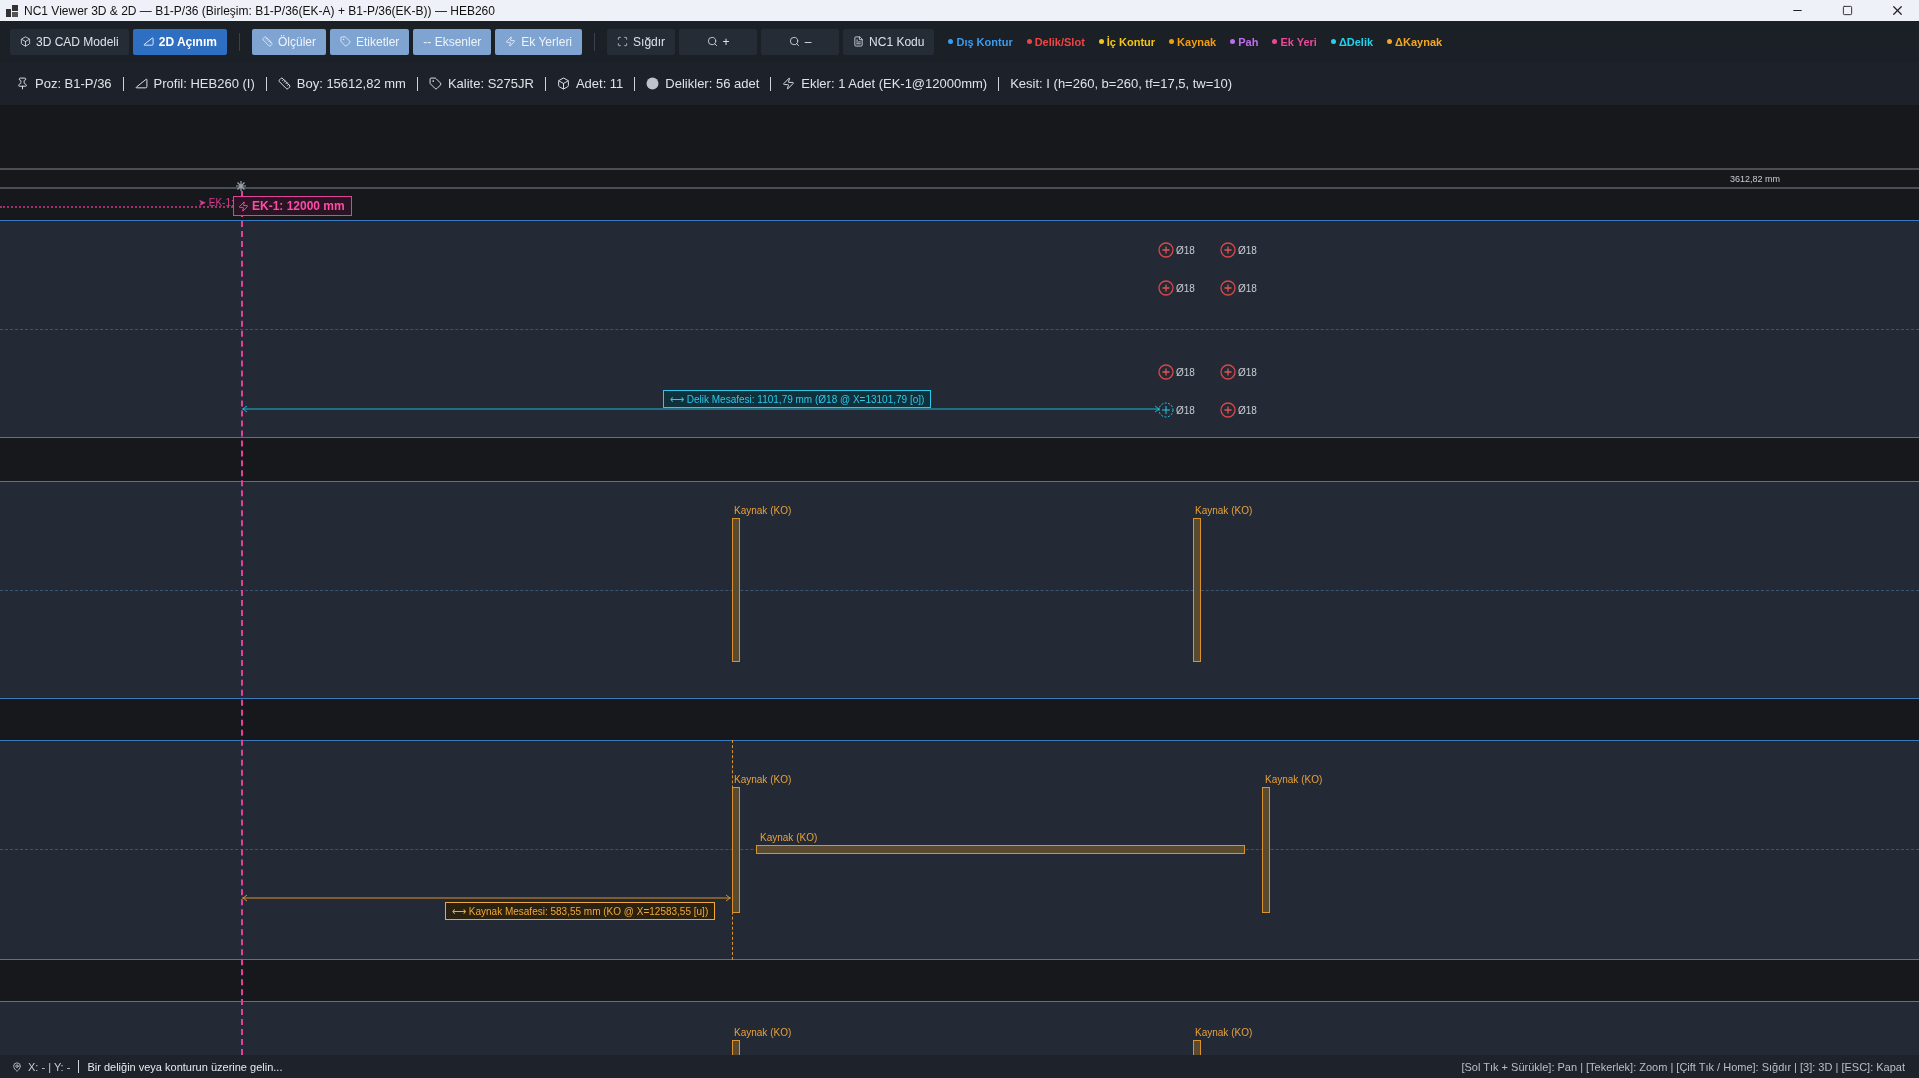 This screenshot has width=1919, height=1078. I want to click on legend-item: Kaynak, so click(1193, 41).